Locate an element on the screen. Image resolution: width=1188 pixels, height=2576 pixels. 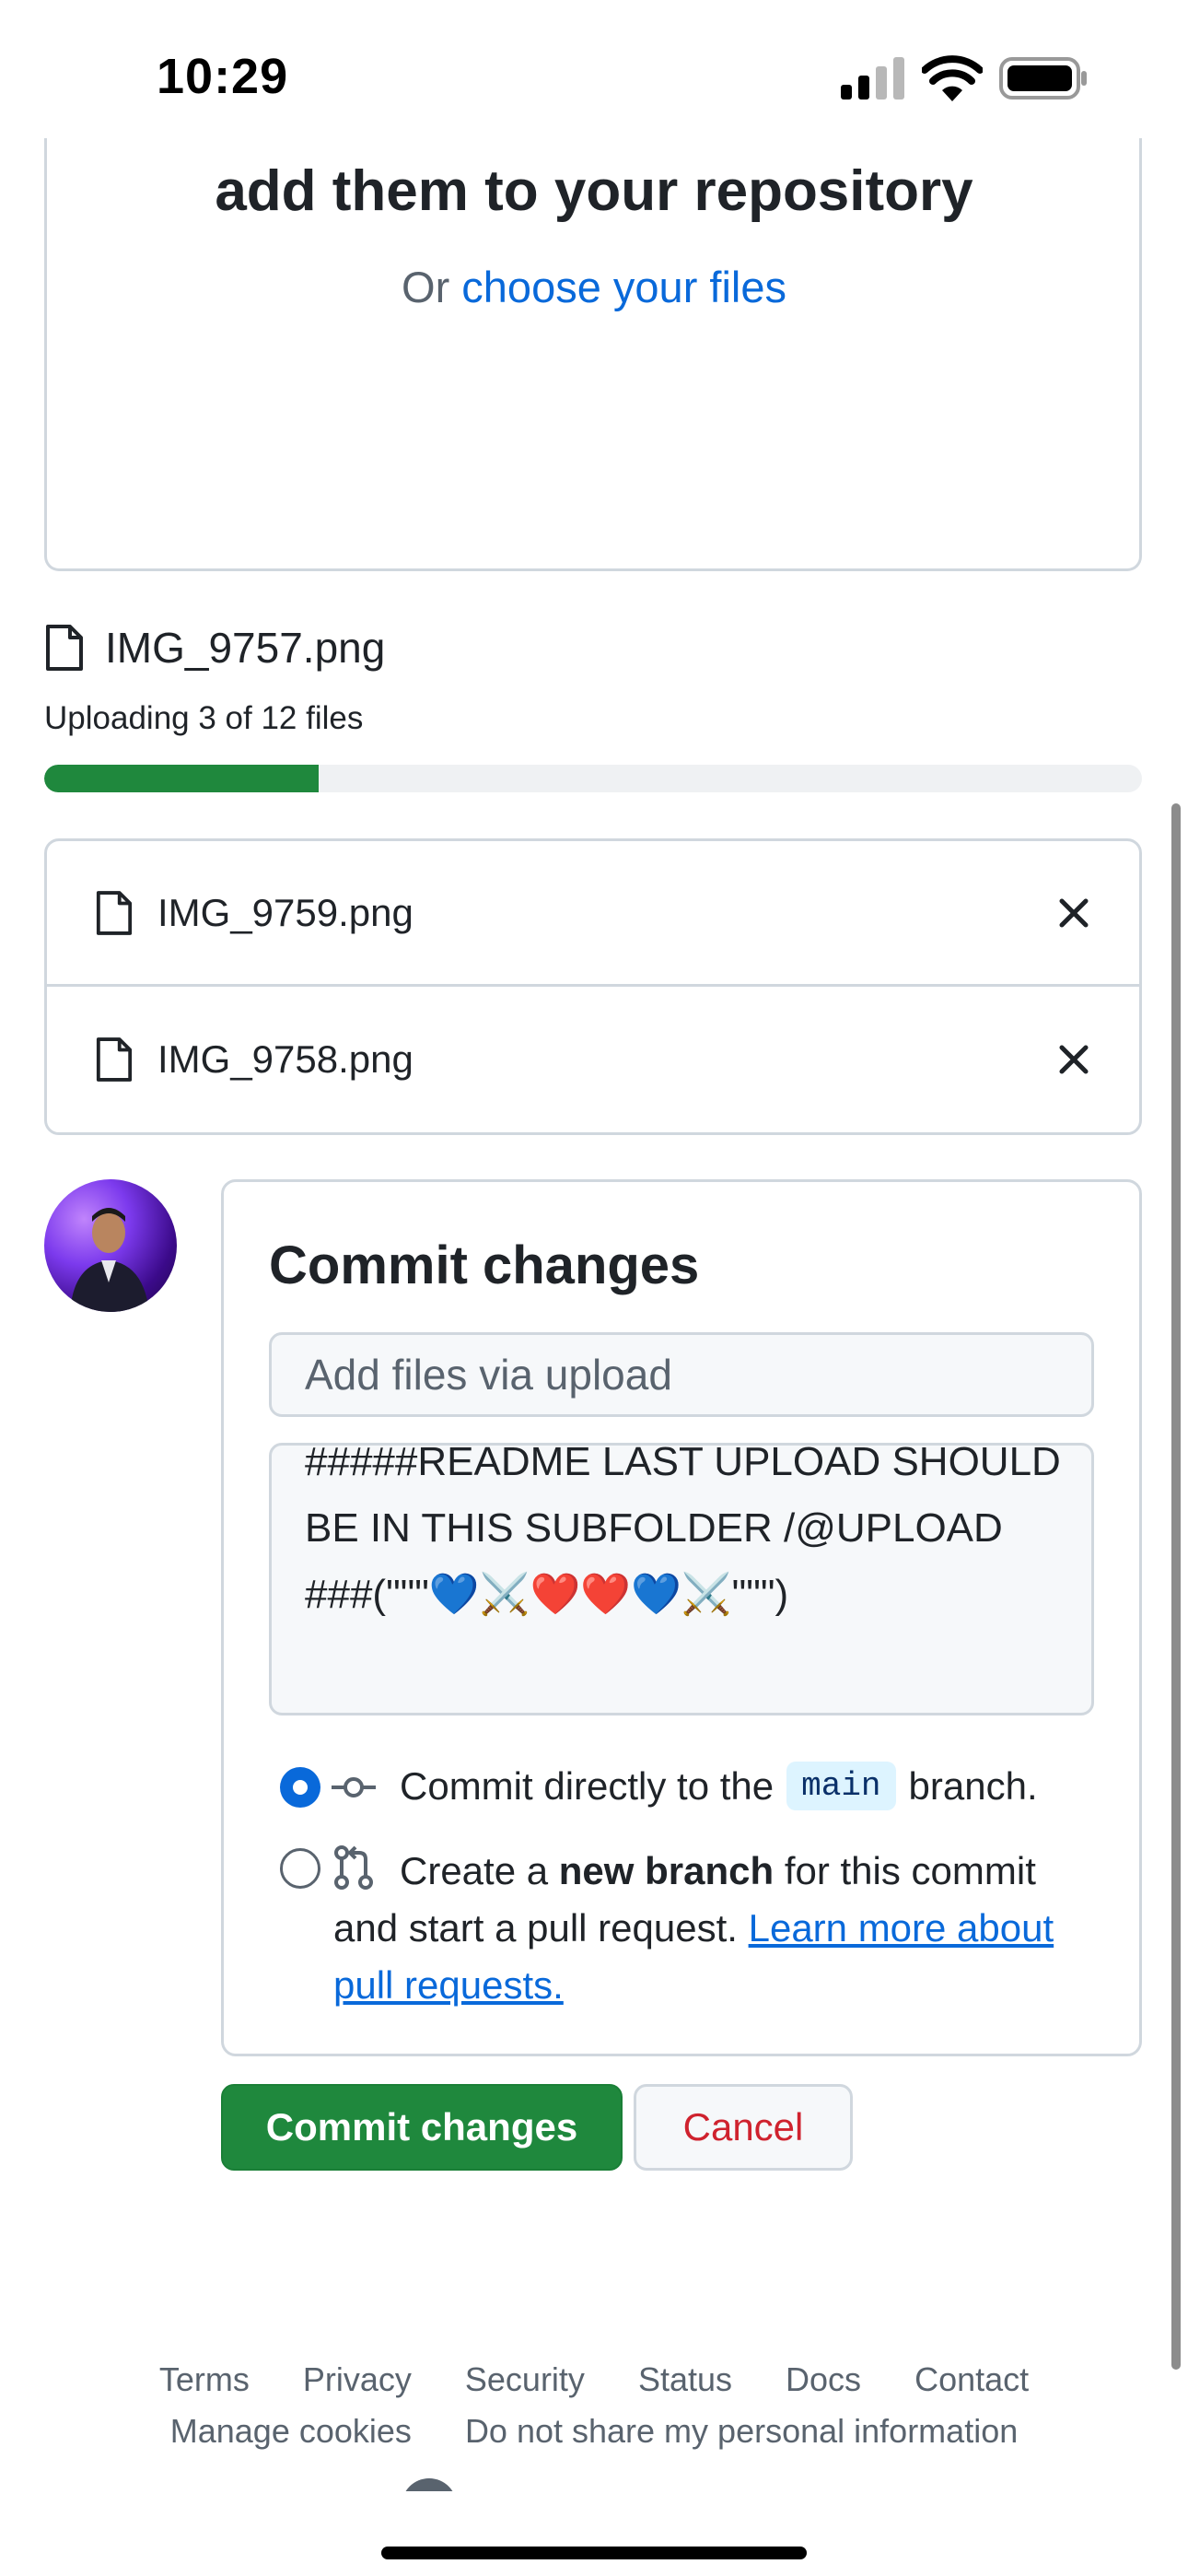
choose-files-link: choose your files is located at coordinates (623, 287).